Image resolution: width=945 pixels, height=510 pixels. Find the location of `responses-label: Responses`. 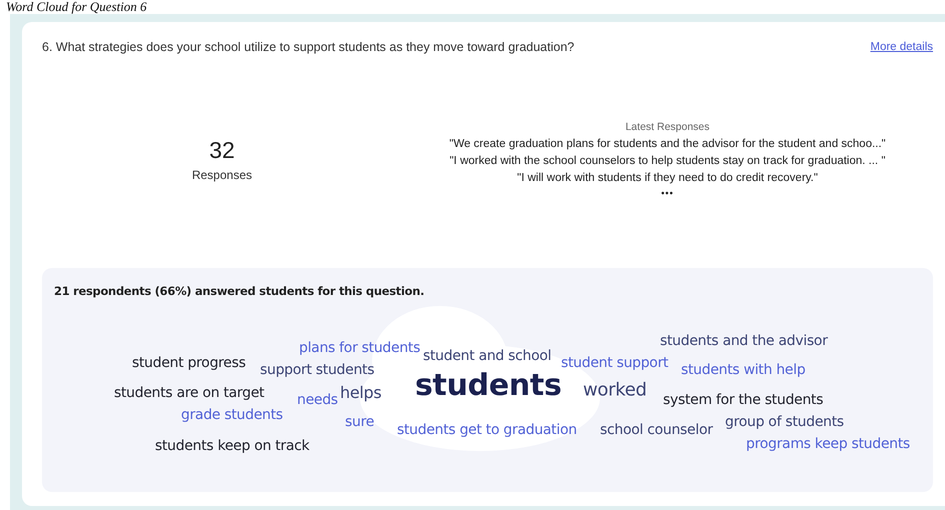

responses-label: Responses is located at coordinates (222, 175).